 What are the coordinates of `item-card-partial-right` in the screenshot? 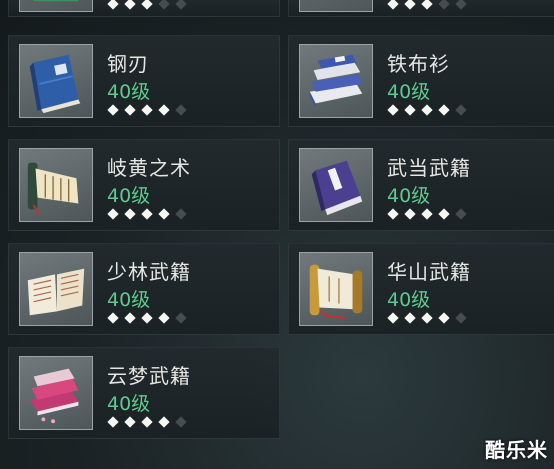 It's located at (421, 8).